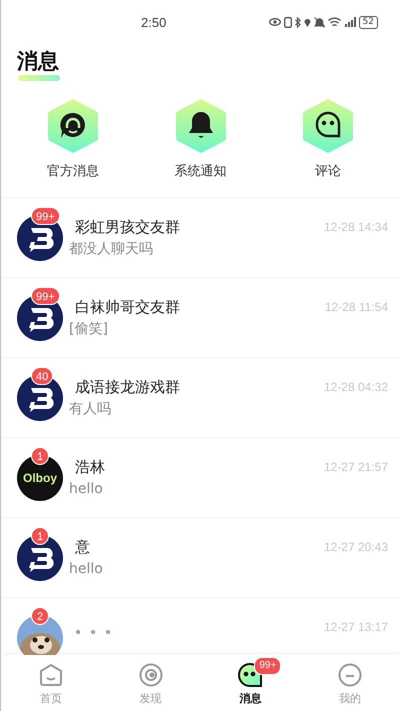 Image resolution: width=400 pixels, height=711 pixels. What do you see at coordinates (42, 376) in the screenshot?
I see `unread-badge: 40` at bounding box center [42, 376].